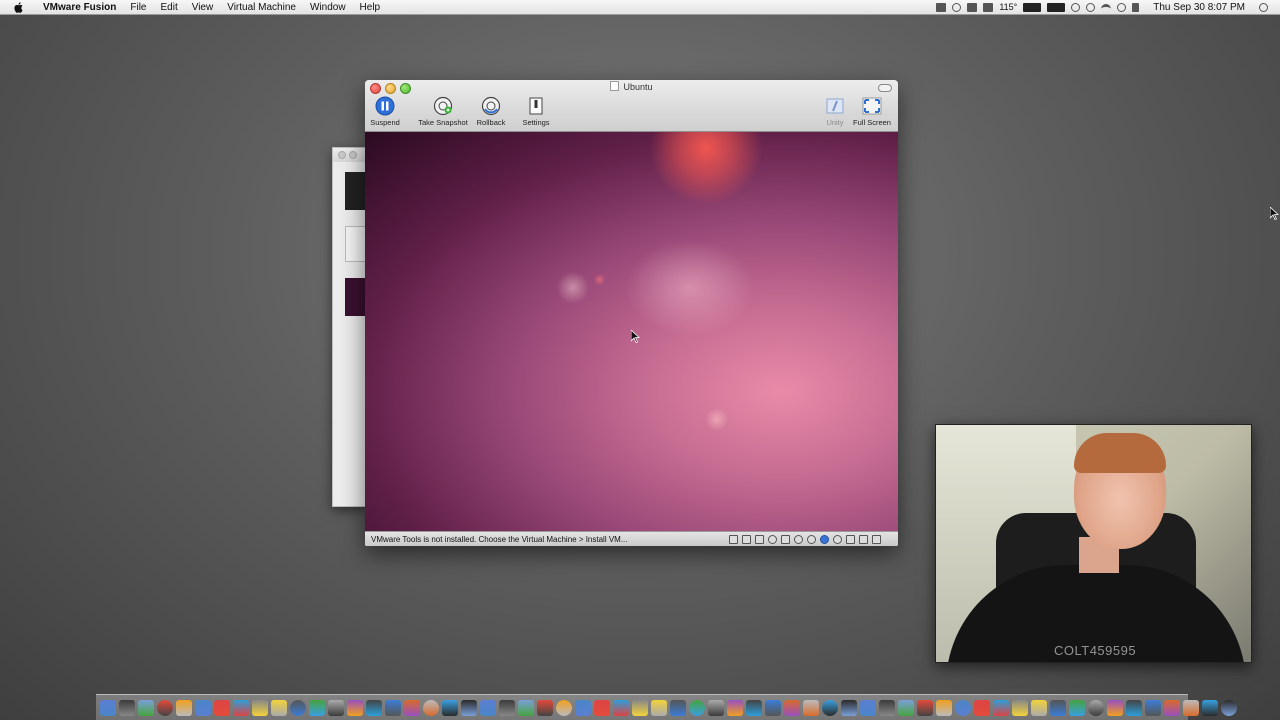 Image resolution: width=1280 pixels, height=720 pixels. Describe the element at coordinates (1008, 7) in the screenshot. I see `temperature-readout: 115°` at that location.